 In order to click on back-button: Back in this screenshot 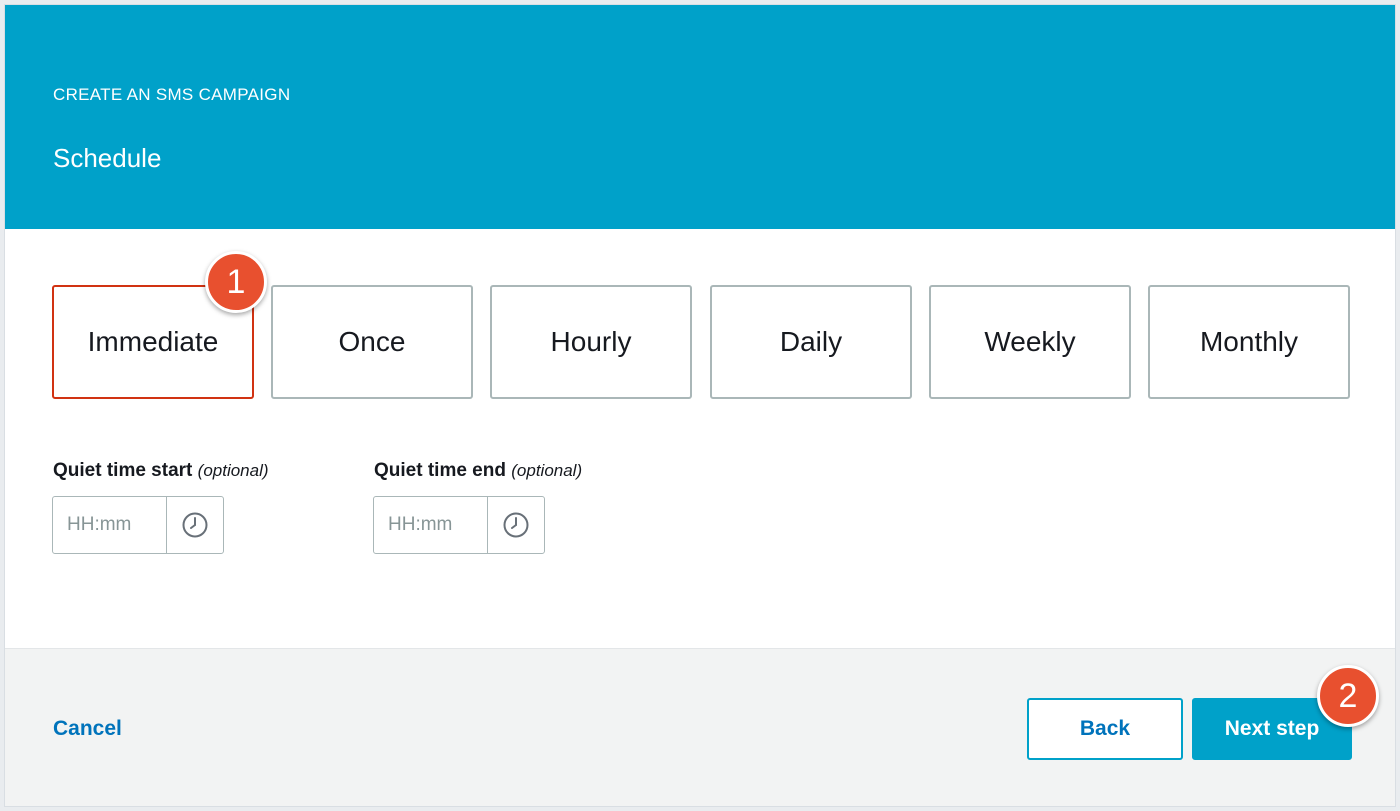, I will do `click(1105, 729)`.